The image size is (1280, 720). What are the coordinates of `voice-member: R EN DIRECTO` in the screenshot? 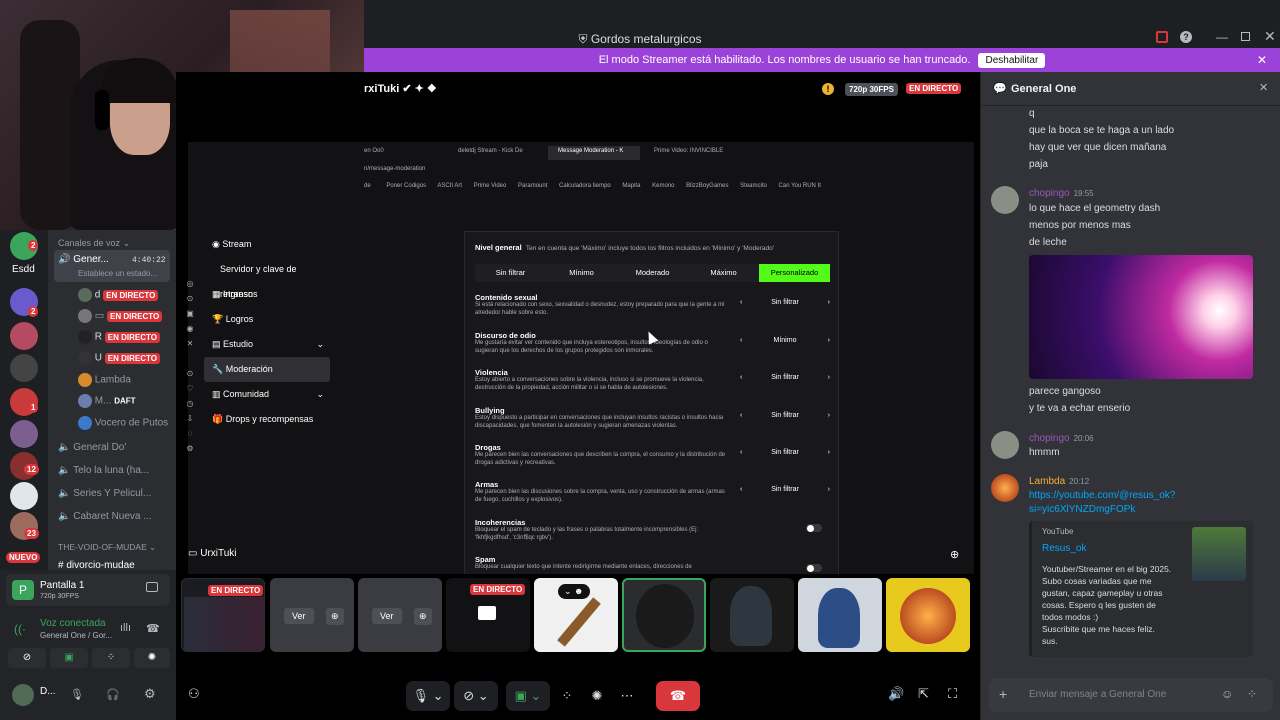 It's located at (119, 337).